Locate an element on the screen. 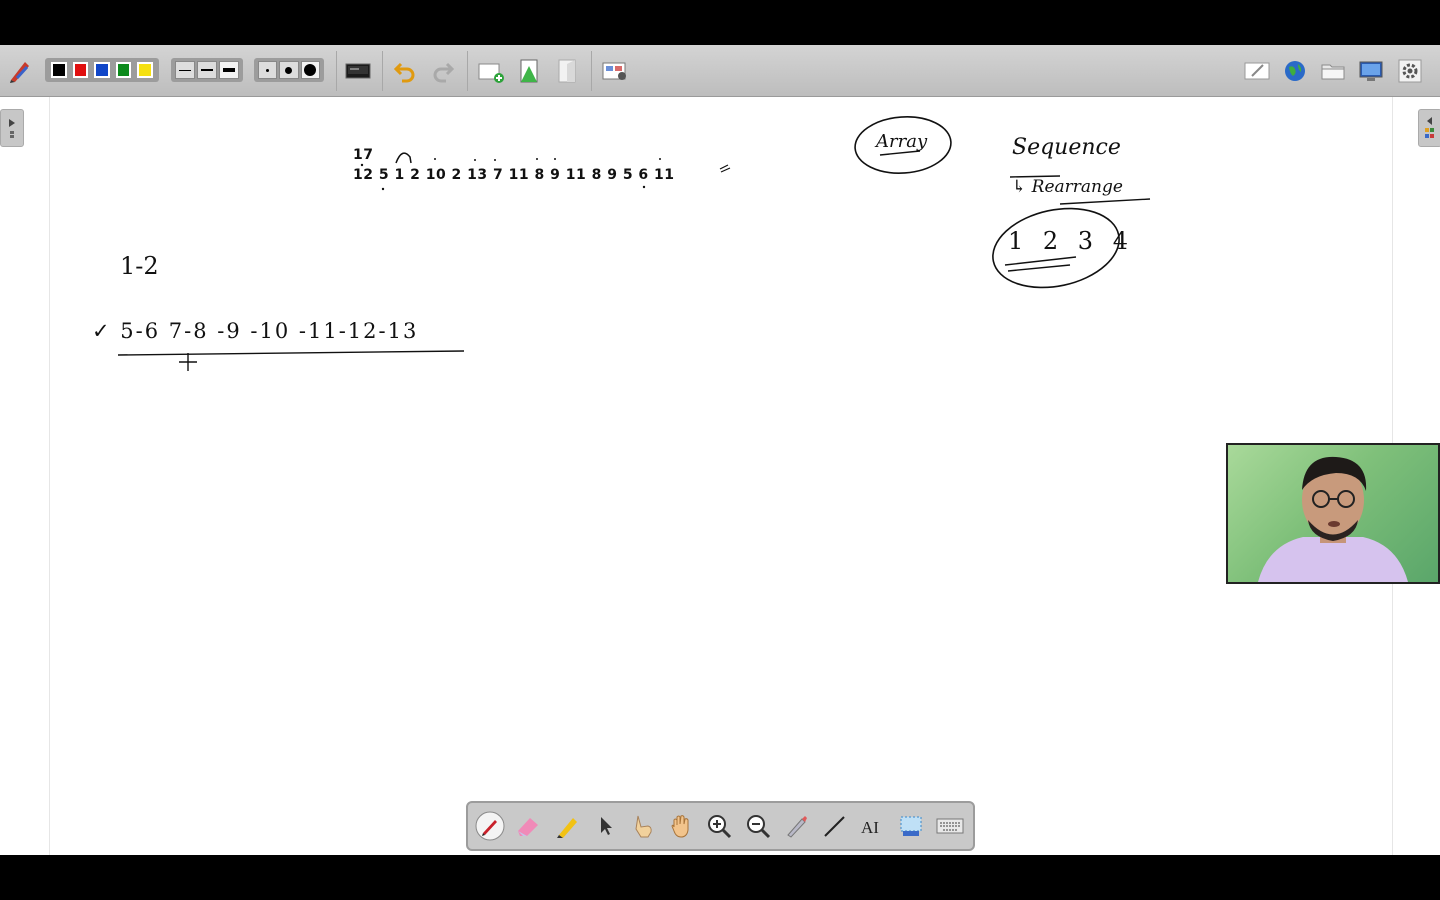 This screenshot has width=1440, height=900. keyboard-icon is located at coordinates (950, 826).